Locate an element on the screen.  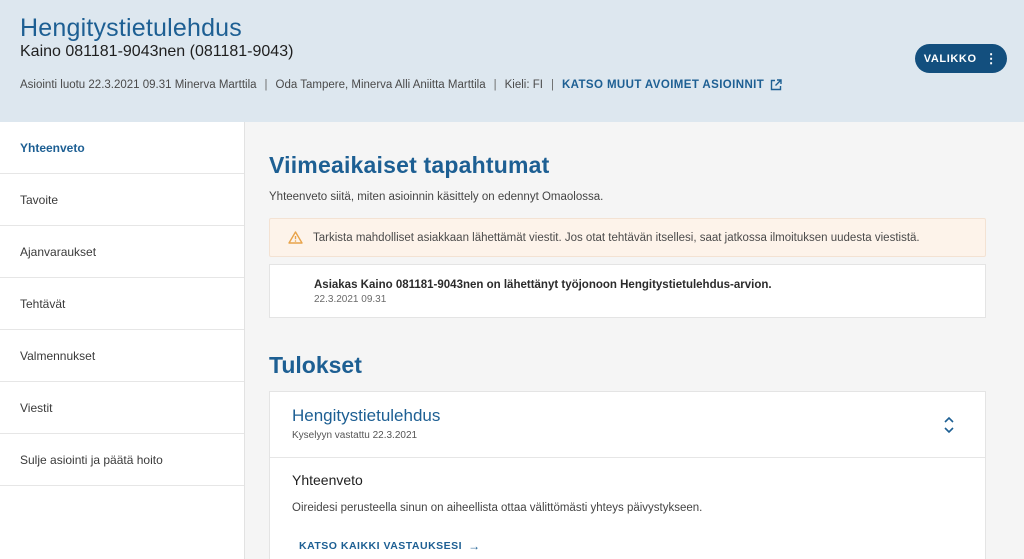
external-link-icon is located at coordinates (776, 85).